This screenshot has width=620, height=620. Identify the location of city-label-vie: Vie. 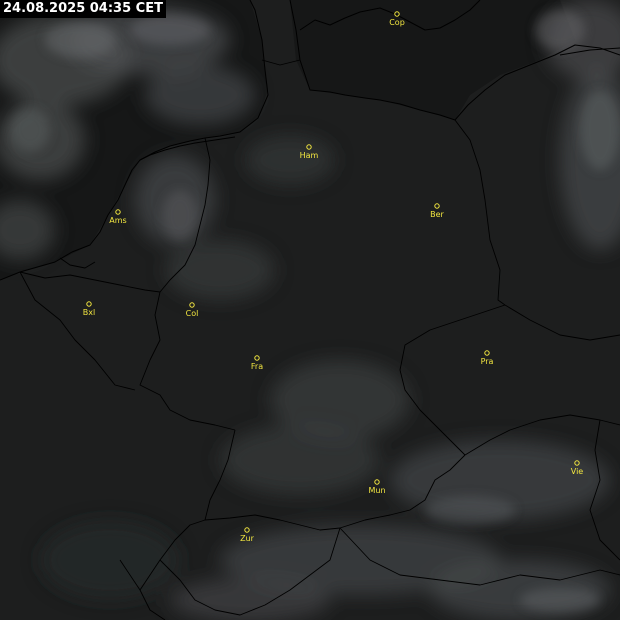
(577, 471).